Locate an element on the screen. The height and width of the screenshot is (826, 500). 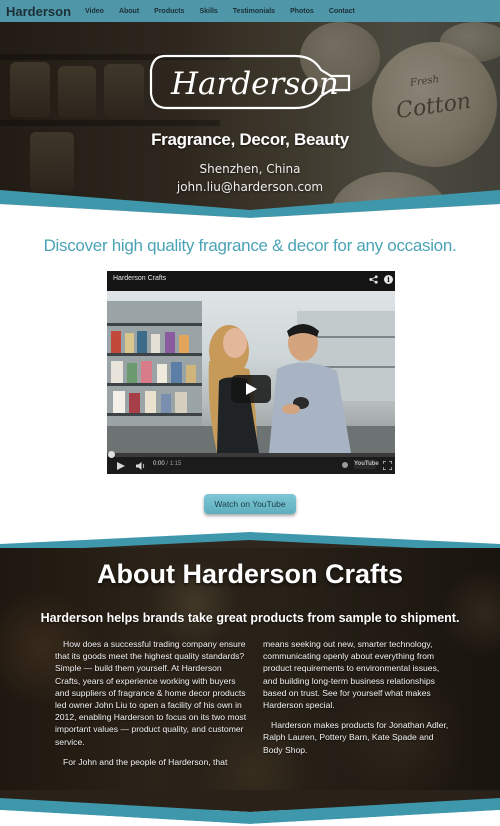
time-display: 0:00 / 1:15 is located at coordinates (167, 464).